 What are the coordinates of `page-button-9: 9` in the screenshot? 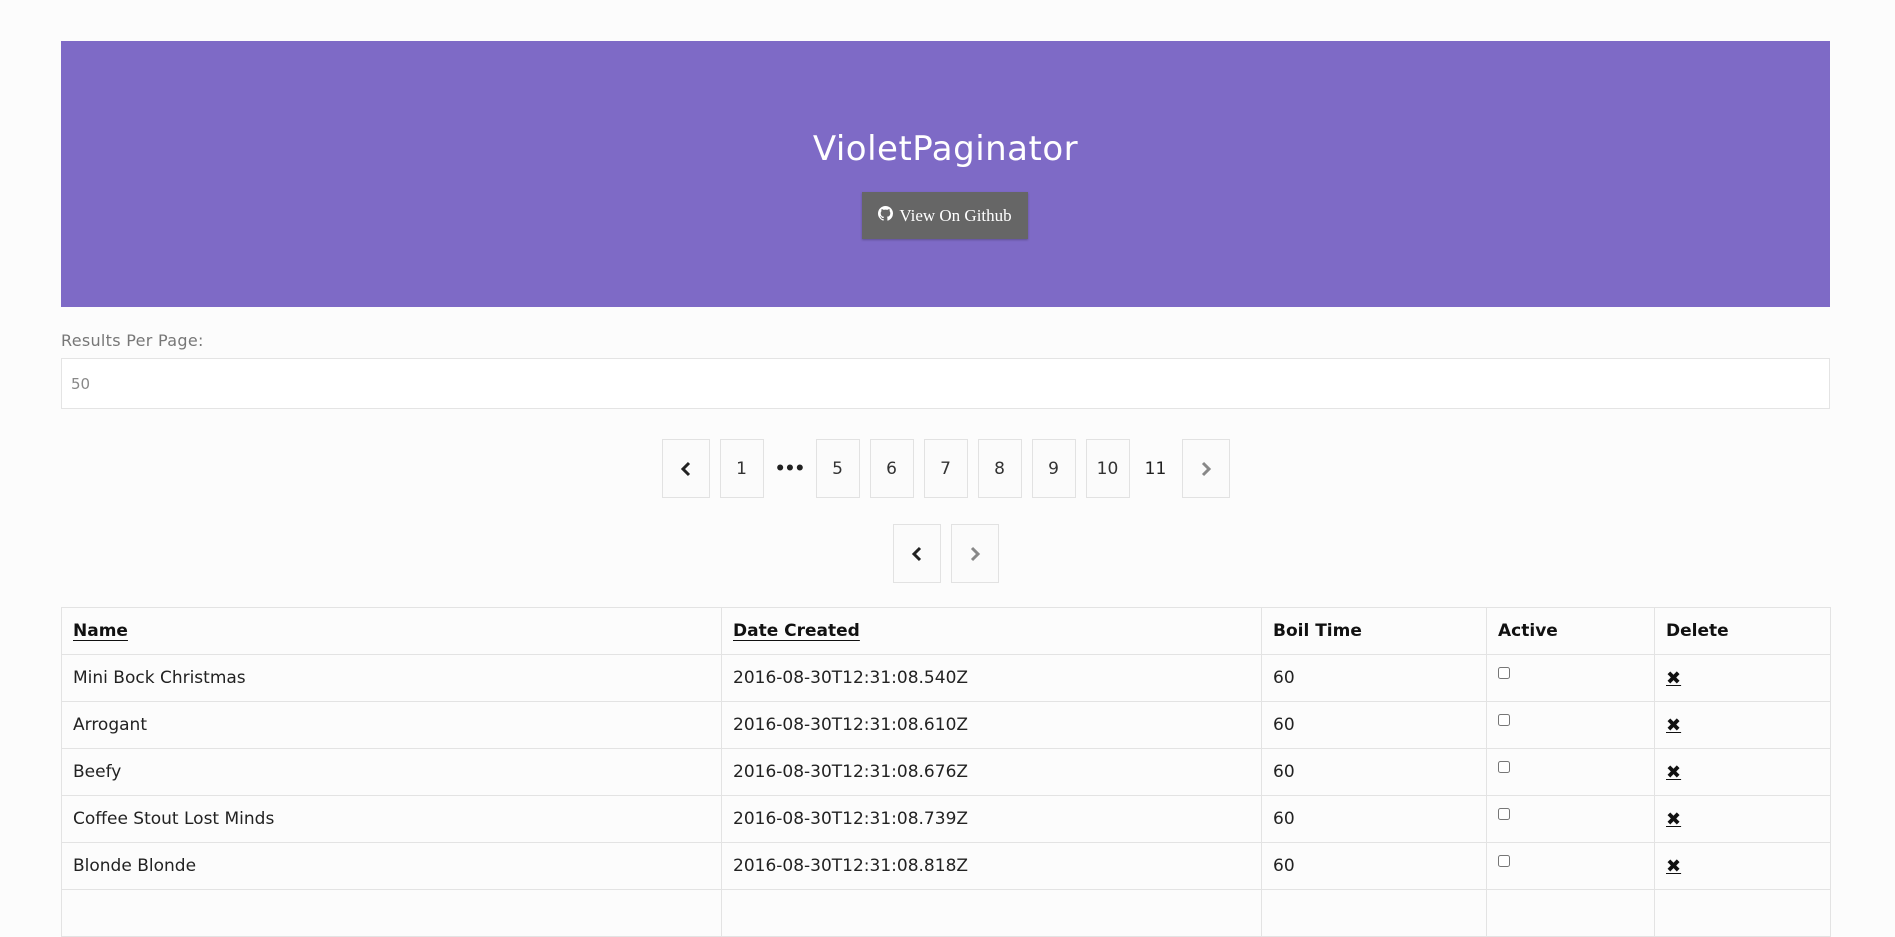 It's located at (1053, 468).